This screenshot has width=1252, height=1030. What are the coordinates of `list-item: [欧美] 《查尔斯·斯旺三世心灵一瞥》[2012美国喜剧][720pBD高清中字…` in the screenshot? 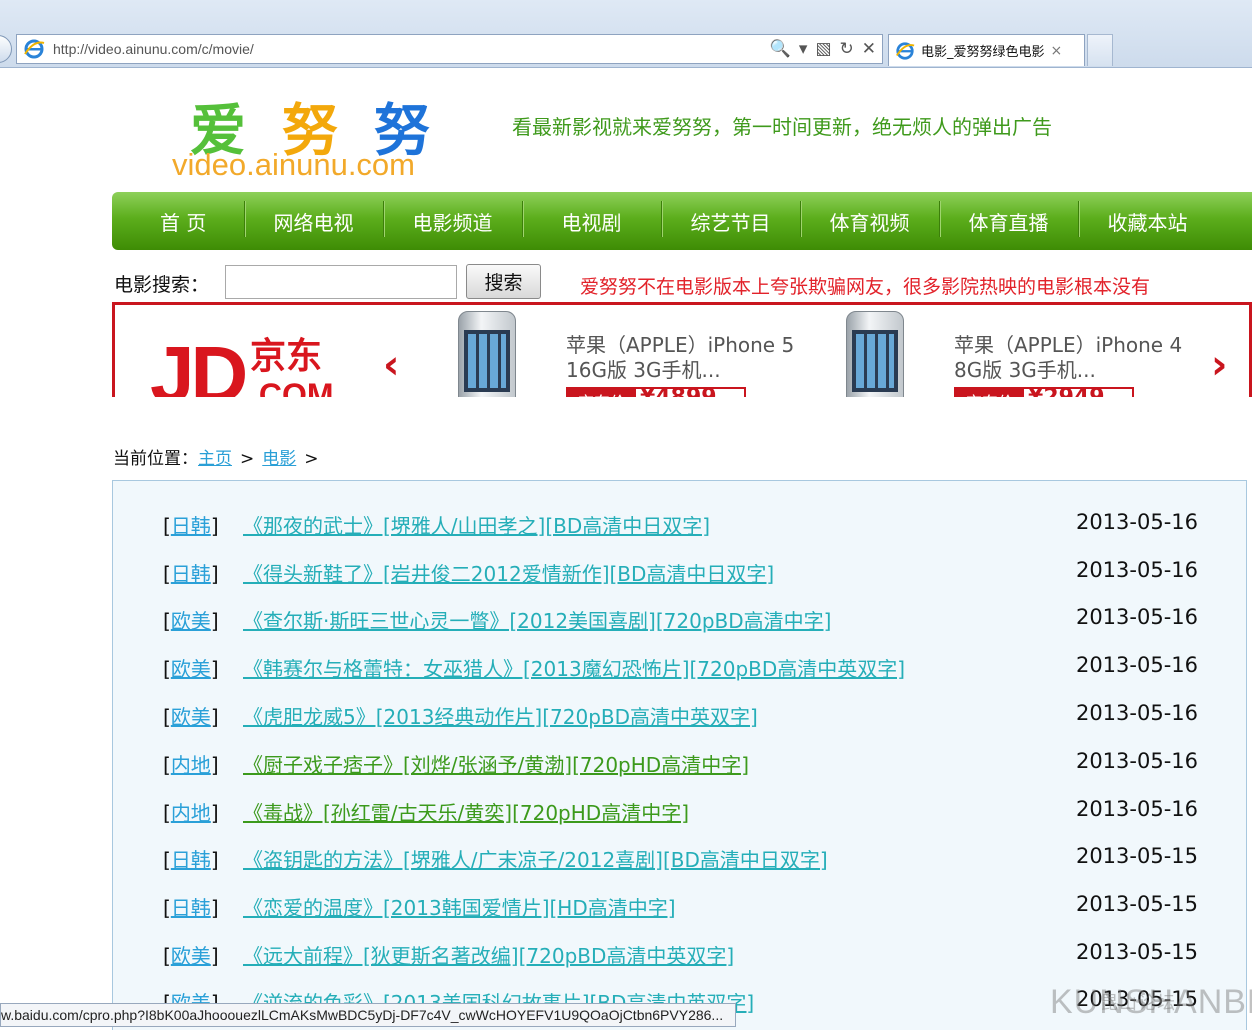 It's located at (683, 620).